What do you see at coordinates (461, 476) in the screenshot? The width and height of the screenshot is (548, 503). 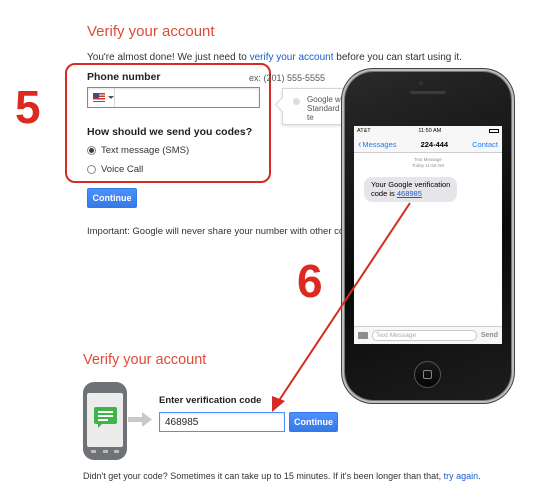 I see `try-again-link: try again` at bounding box center [461, 476].